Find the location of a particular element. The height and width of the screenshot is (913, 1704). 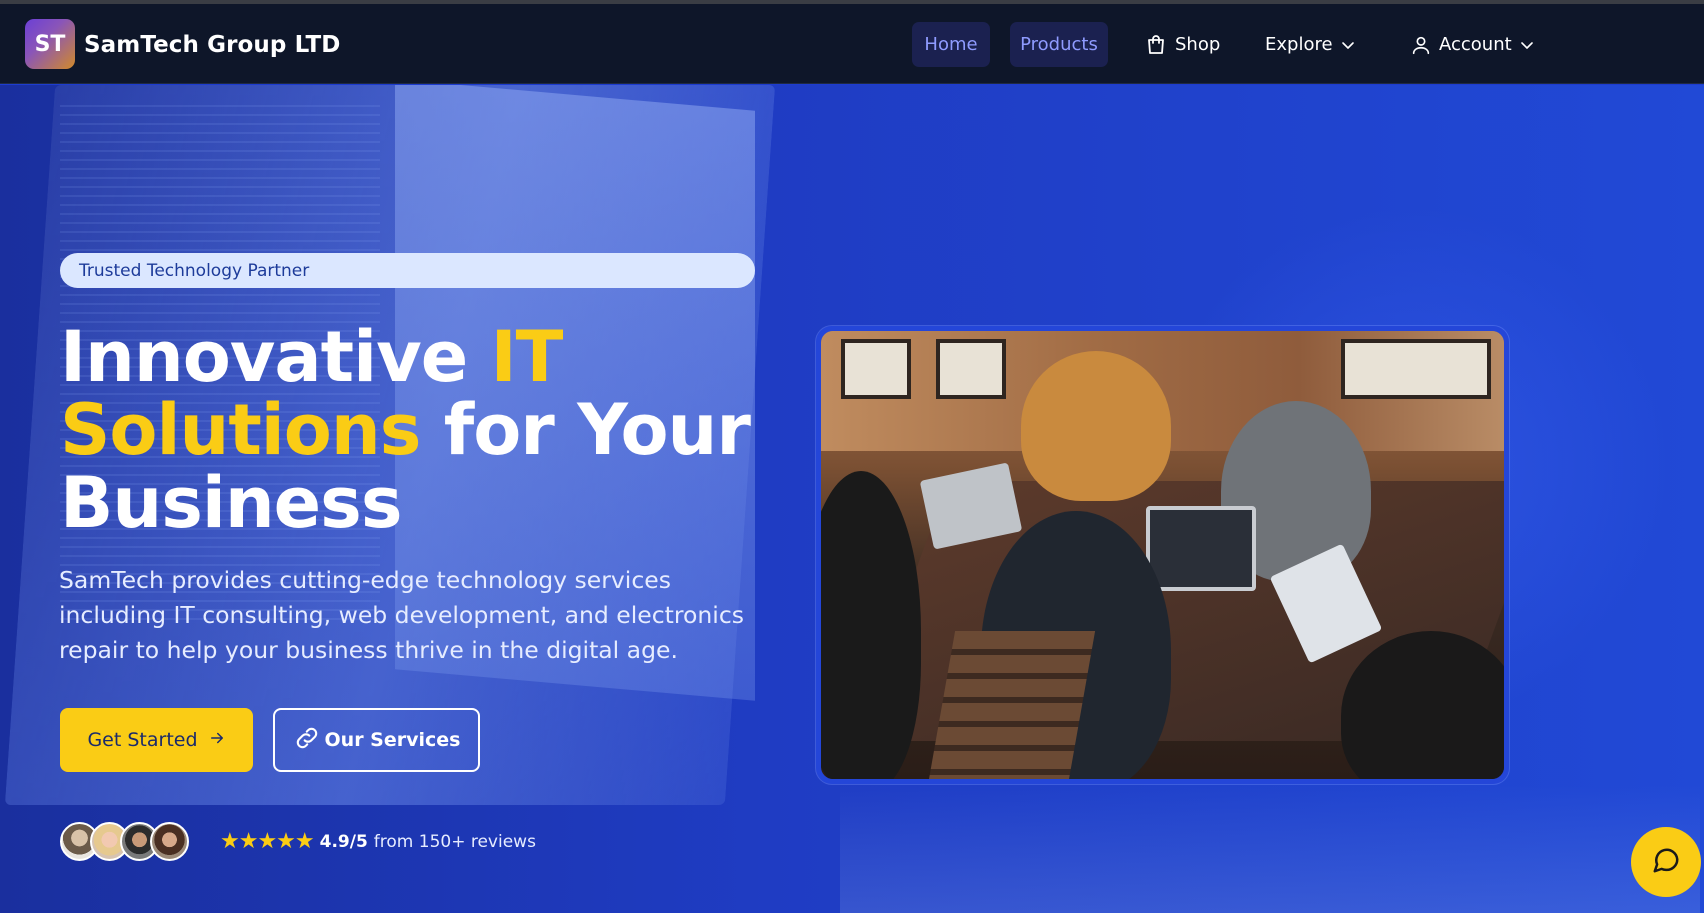

nav-explore-label: Explore is located at coordinates (1299, 44).